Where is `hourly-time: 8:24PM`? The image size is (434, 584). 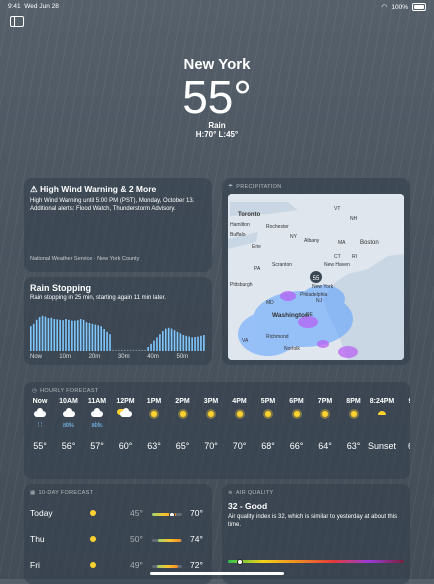
hourly-time: 8:24PM is located at coordinates (382, 401).